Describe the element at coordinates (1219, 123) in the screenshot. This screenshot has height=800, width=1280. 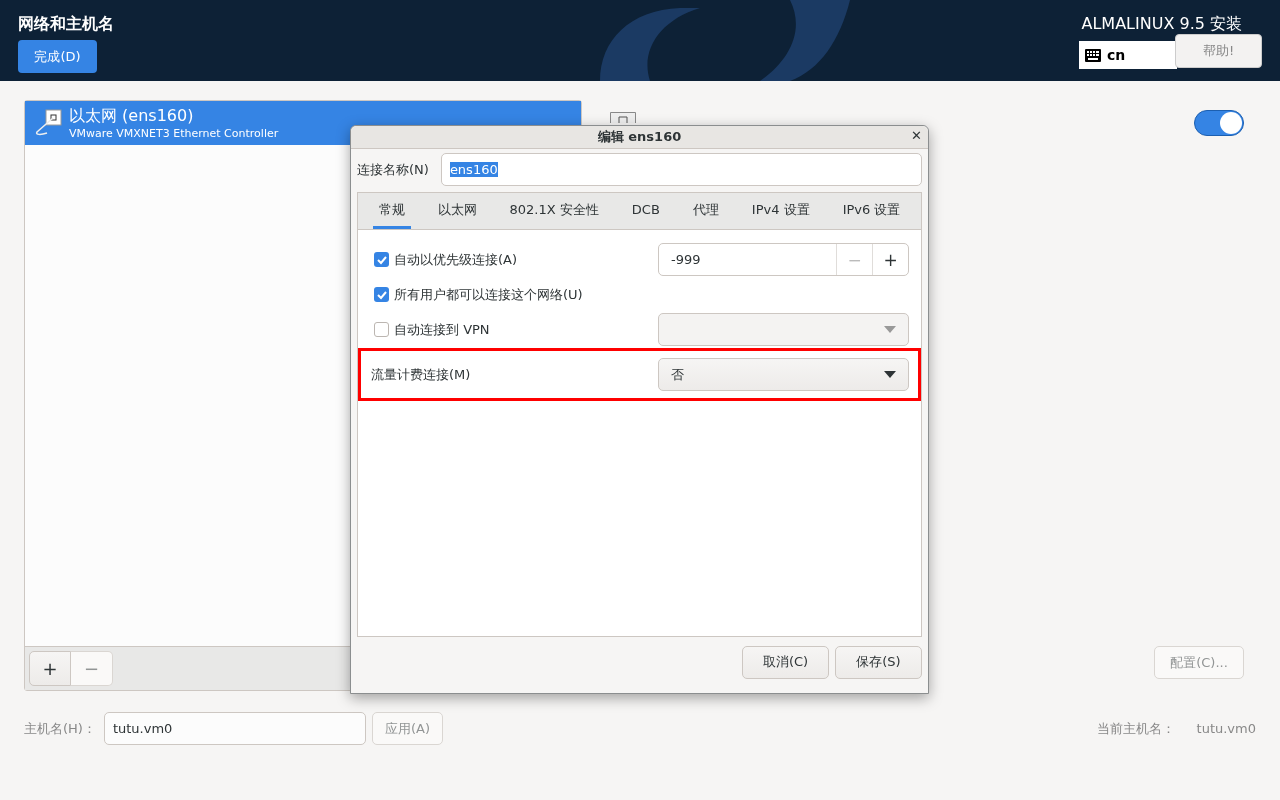
I see `toggle-switch` at that location.